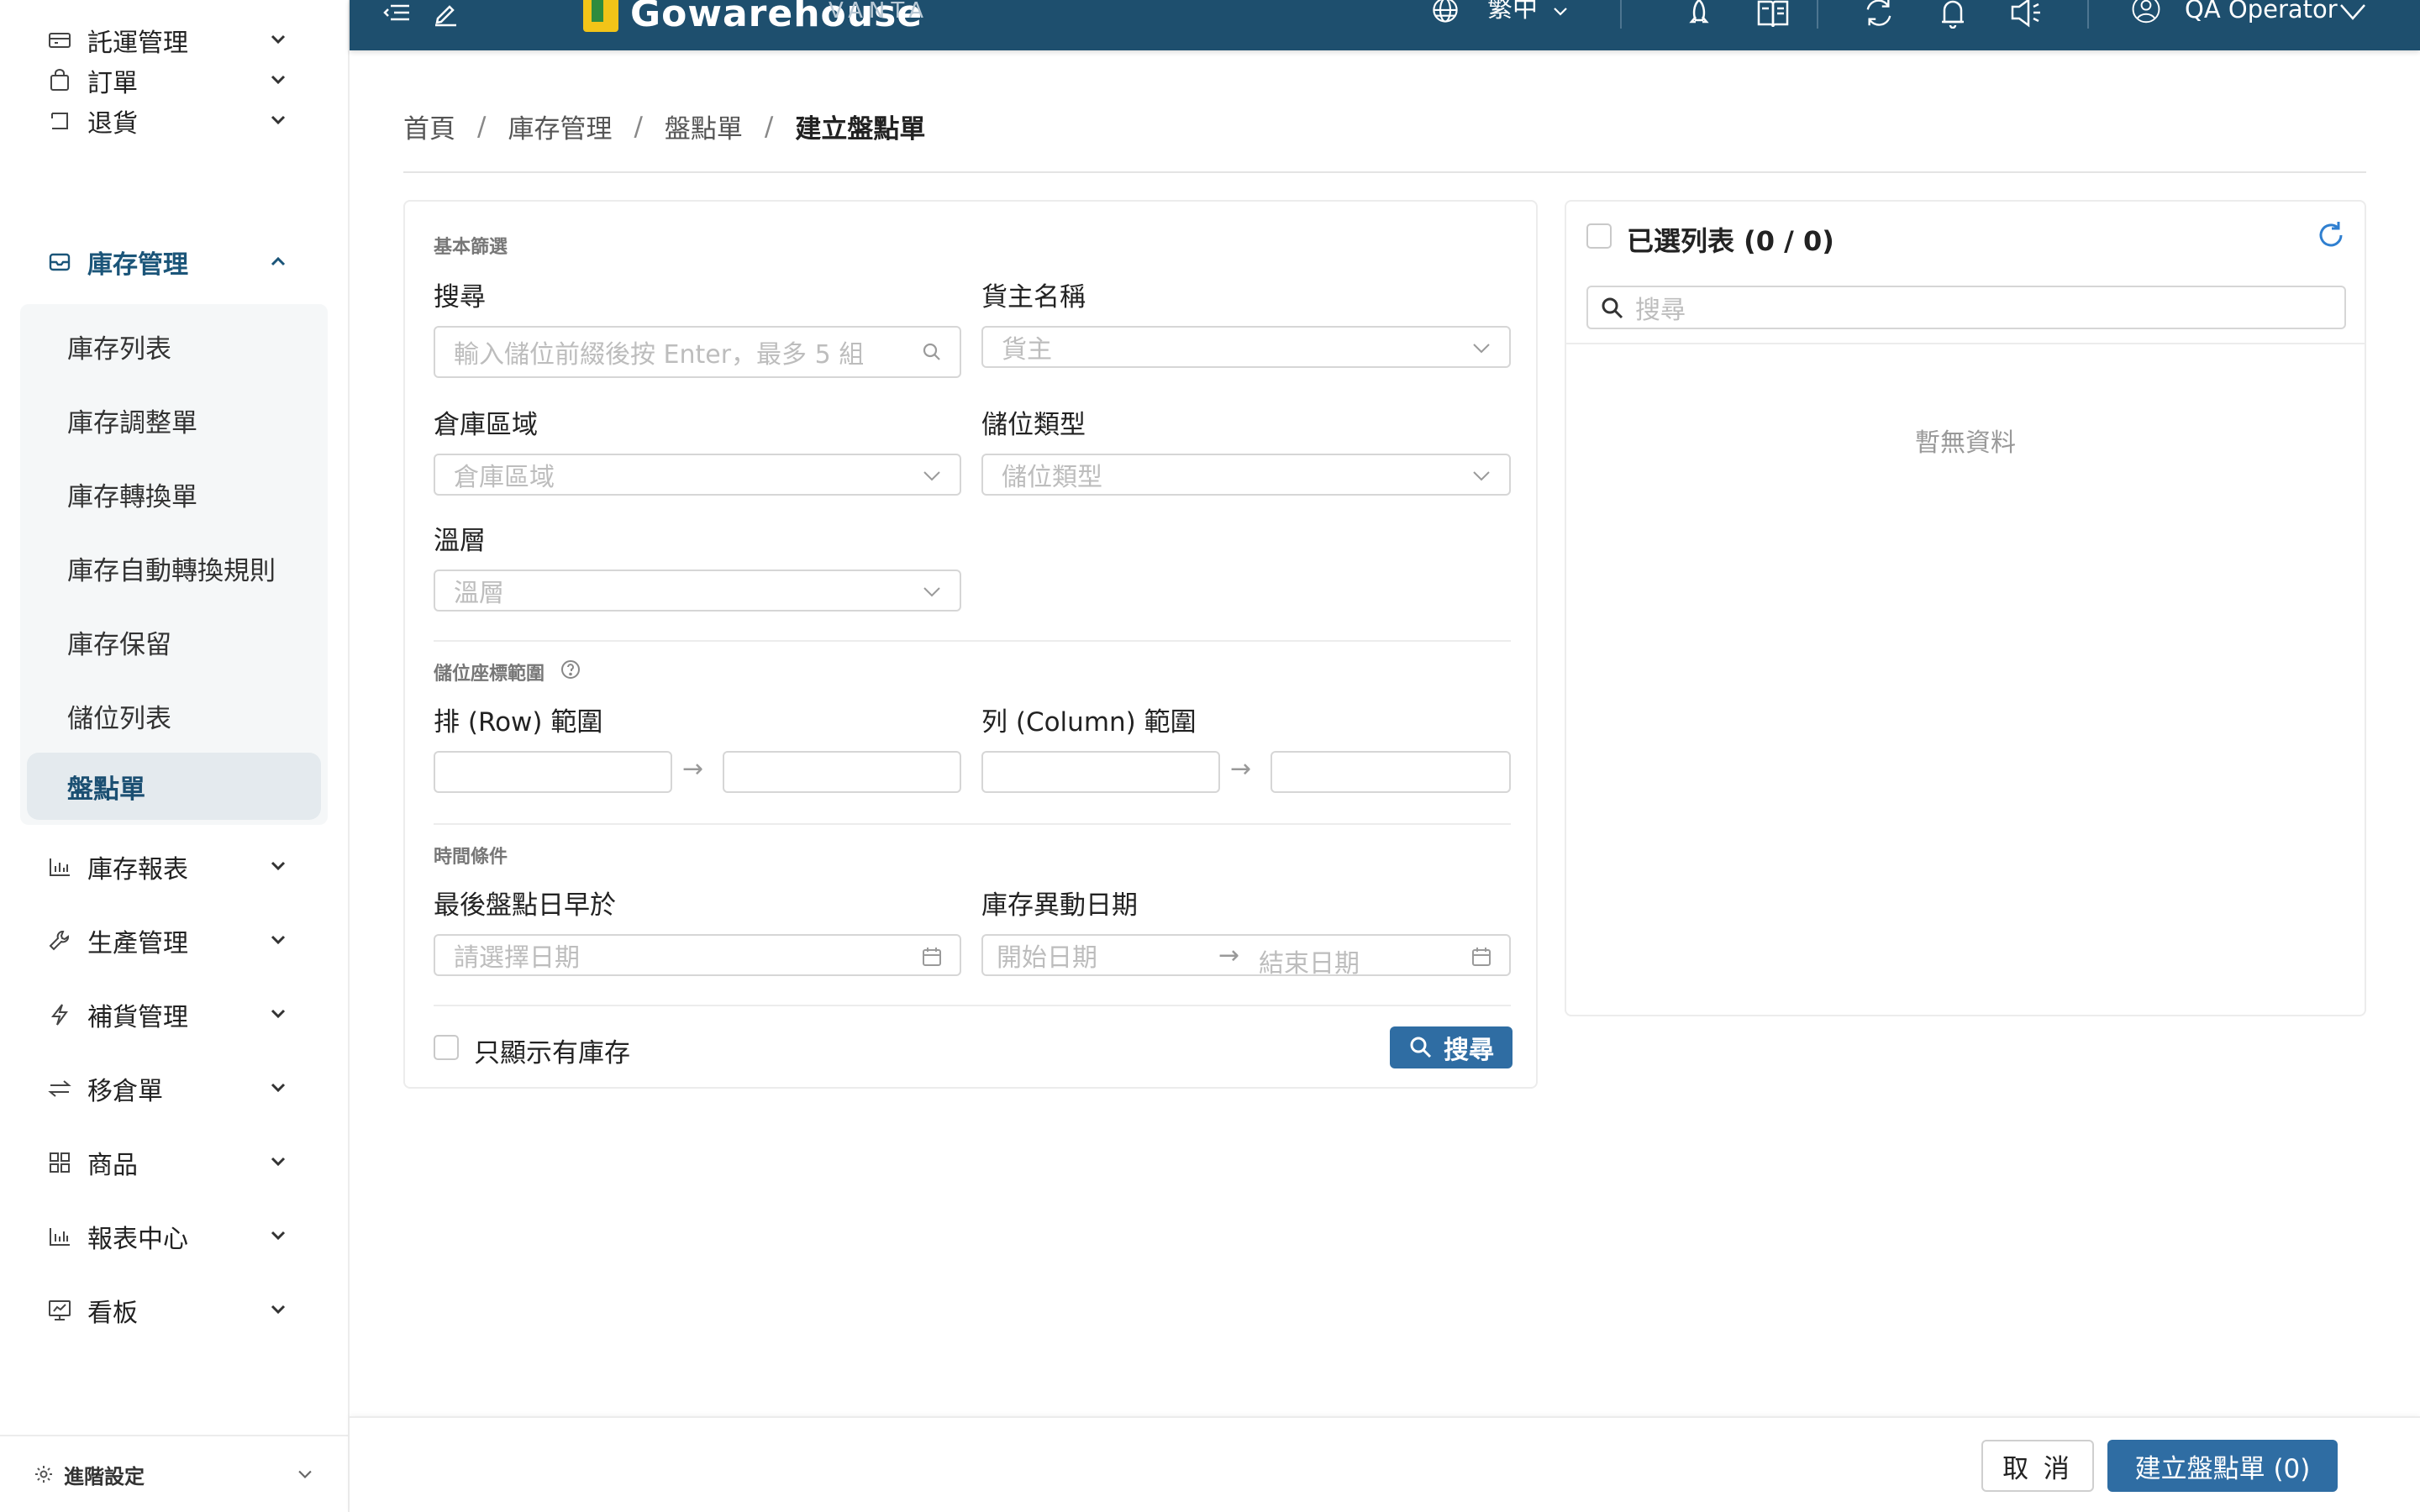 The height and width of the screenshot is (1512, 2420). Describe the element at coordinates (1052, 477) in the screenshot. I see `location-type-placeholder: 儲位類型` at that location.